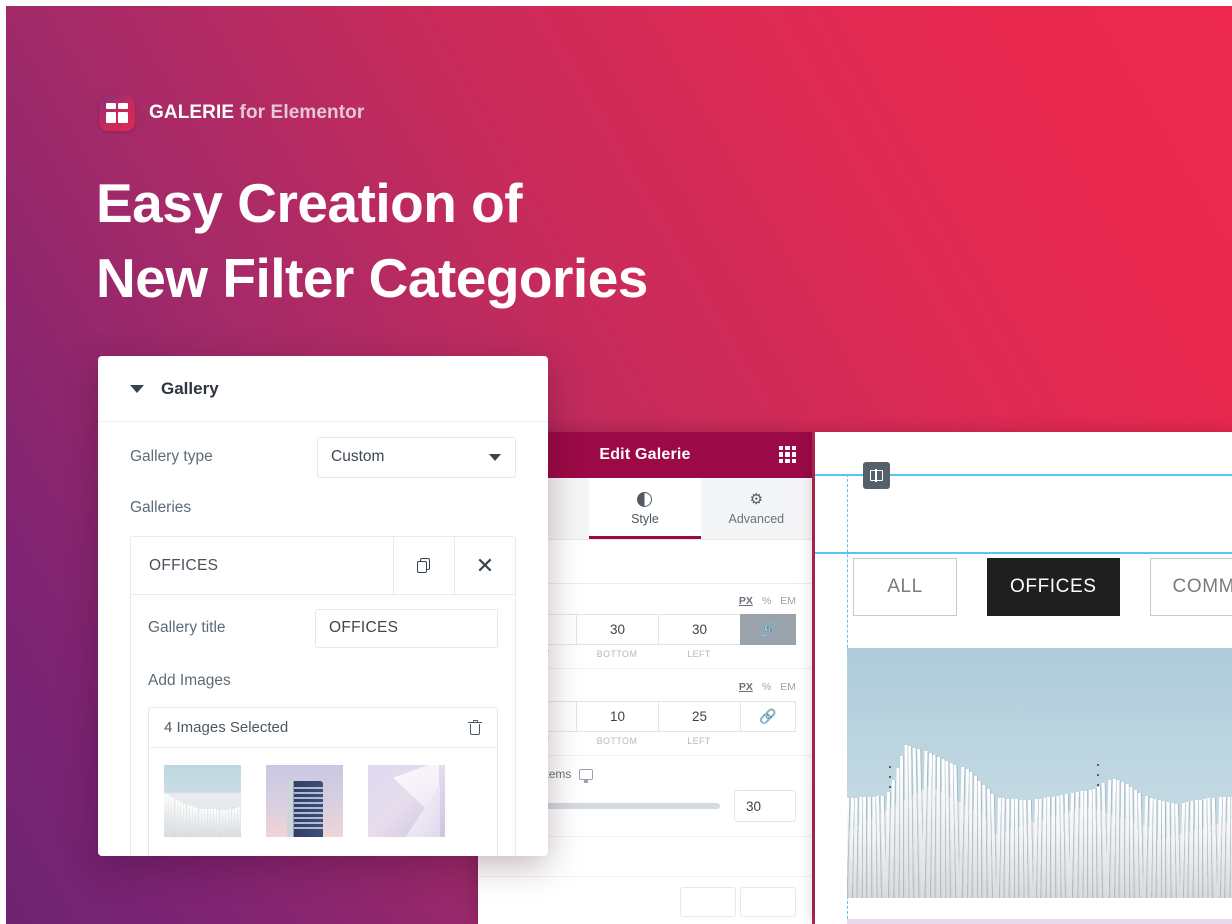 The width and height of the screenshot is (1232, 924). I want to click on gear-icon: ⚙, so click(756, 499).